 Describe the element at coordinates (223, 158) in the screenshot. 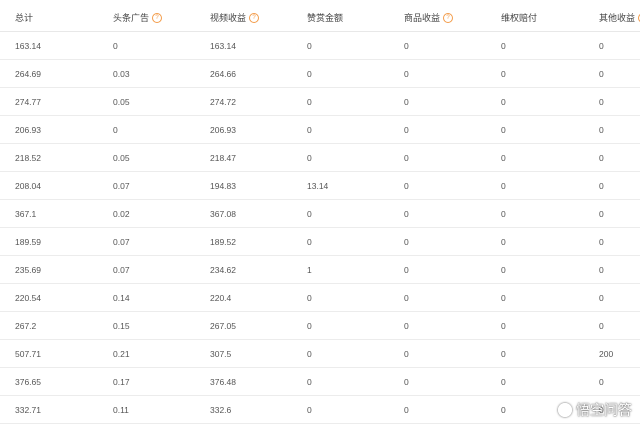

I see `table-cell: 218.47` at that location.